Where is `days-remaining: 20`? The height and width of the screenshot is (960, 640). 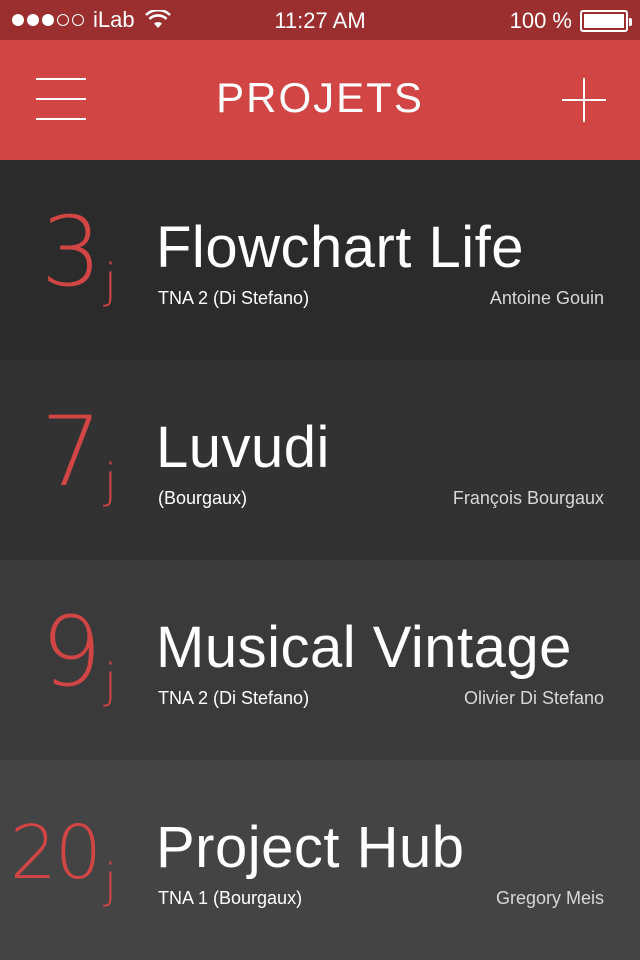
days-remaining: 20 is located at coordinates (55, 853).